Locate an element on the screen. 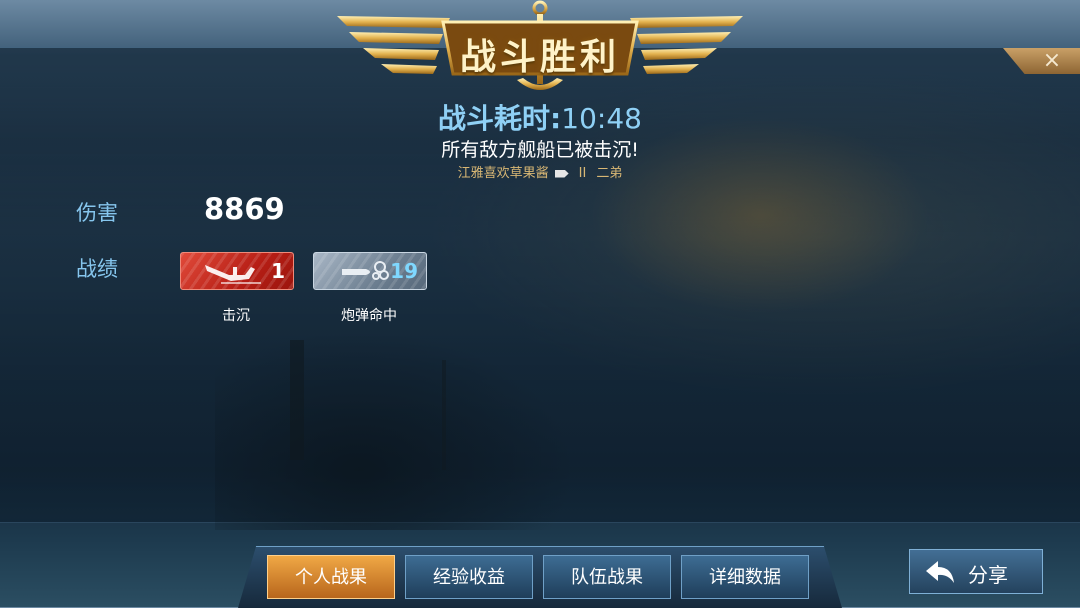 The height and width of the screenshot is (608, 1080). ship-sinking-icon is located at coordinates (233, 274).